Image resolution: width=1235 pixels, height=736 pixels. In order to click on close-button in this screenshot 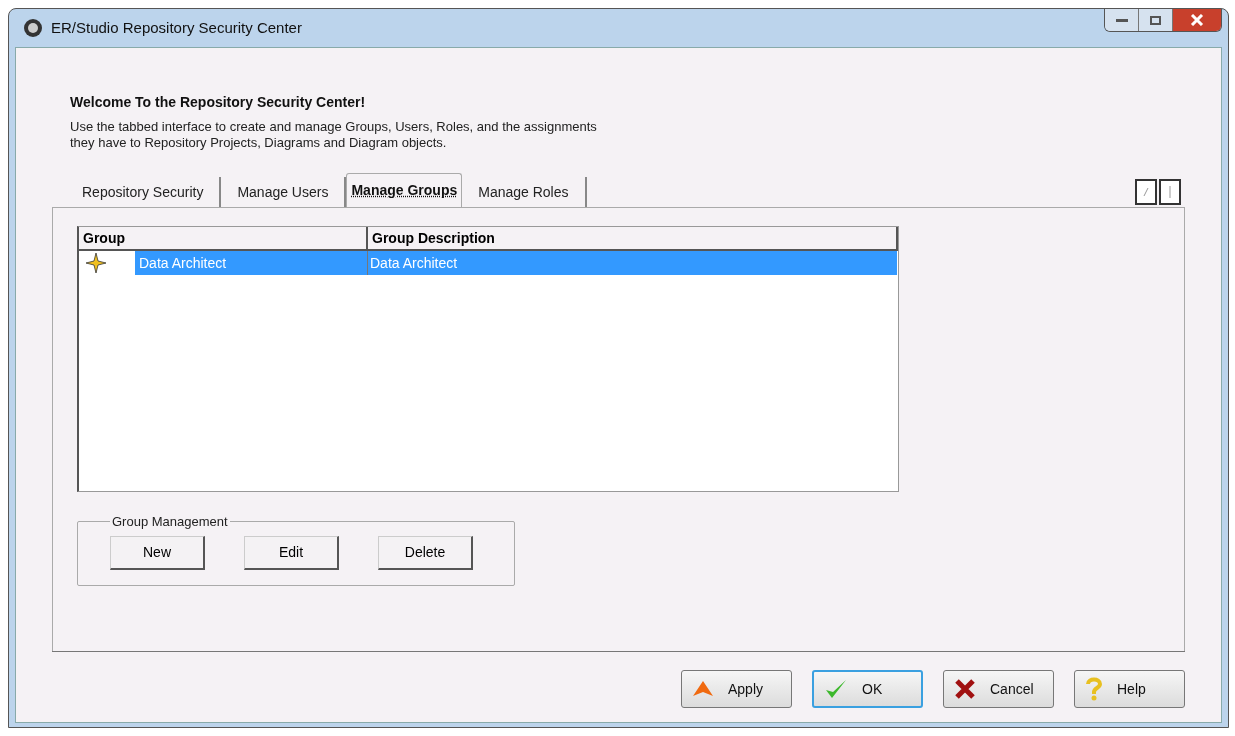, I will do `click(1197, 20)`.